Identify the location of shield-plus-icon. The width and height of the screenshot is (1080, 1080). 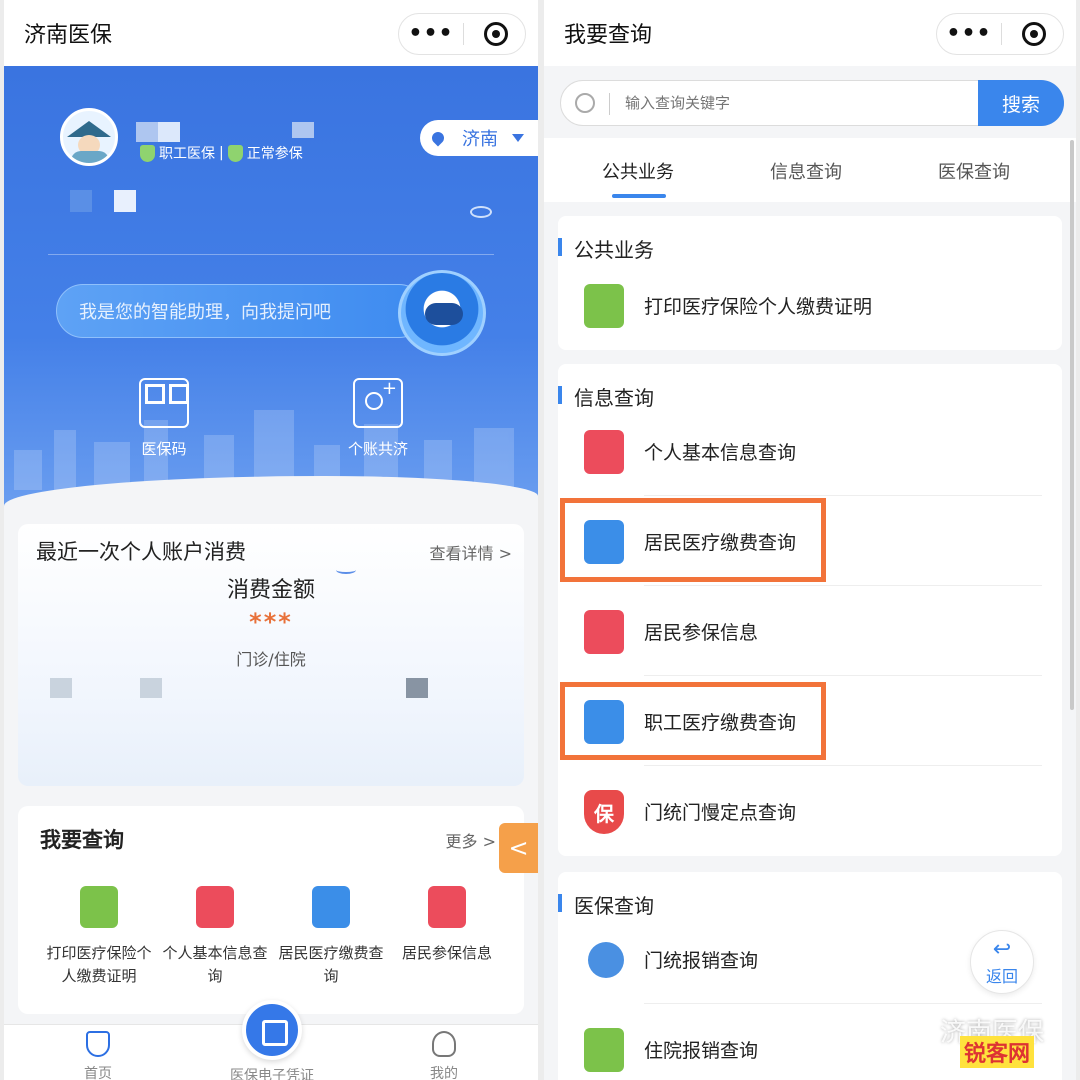
(98, 1044).